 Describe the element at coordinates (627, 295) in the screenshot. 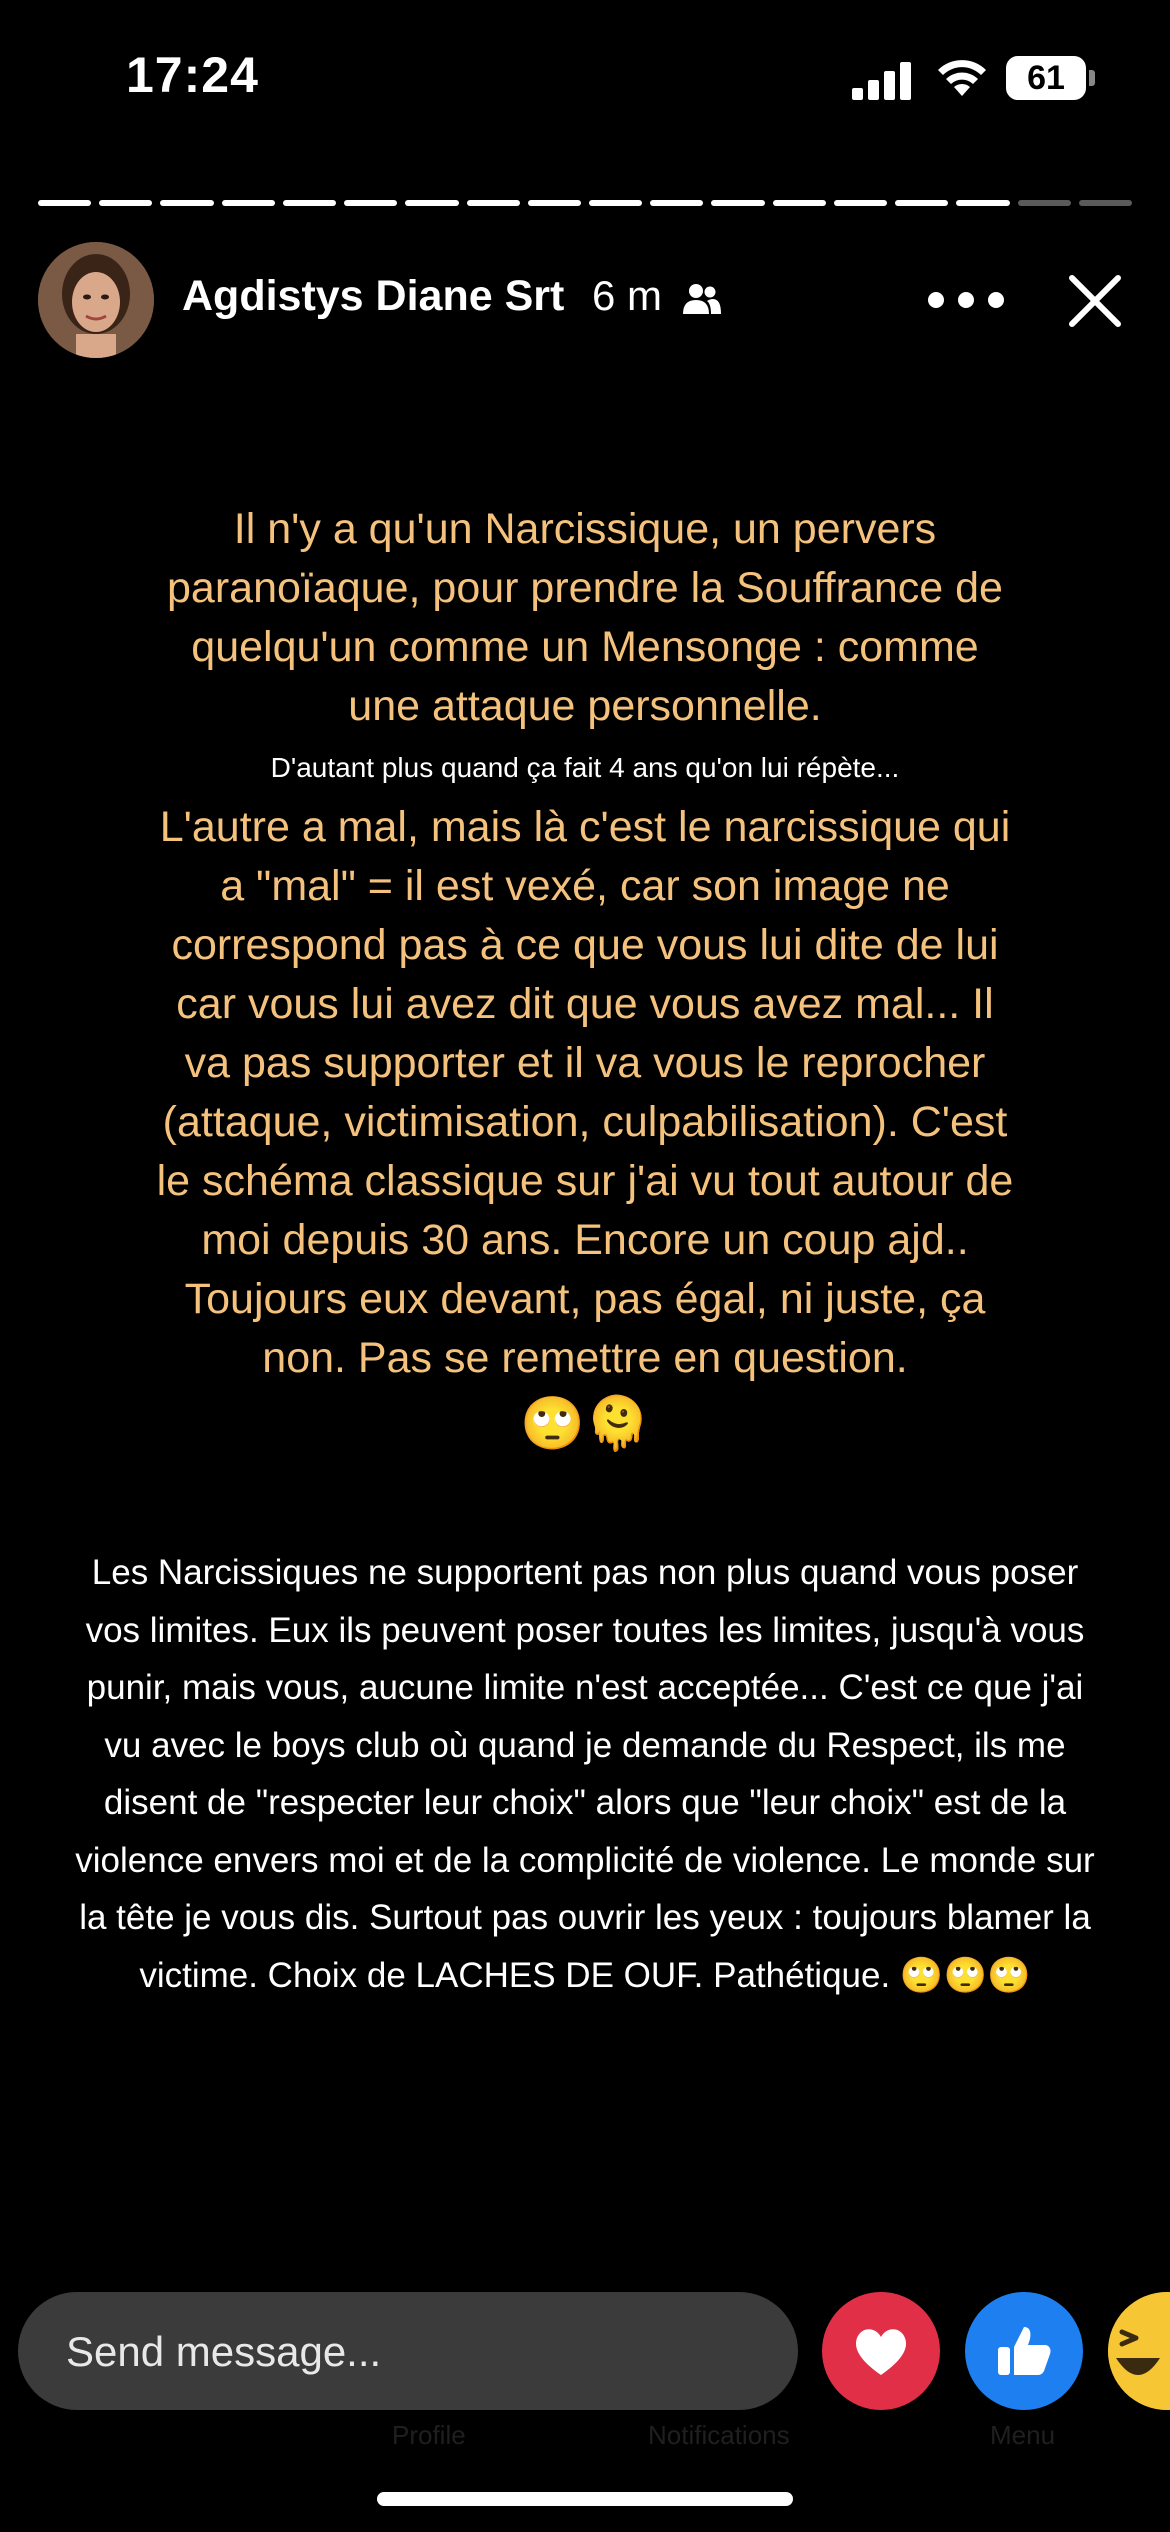

I see `post-time: 6 m` at that location.